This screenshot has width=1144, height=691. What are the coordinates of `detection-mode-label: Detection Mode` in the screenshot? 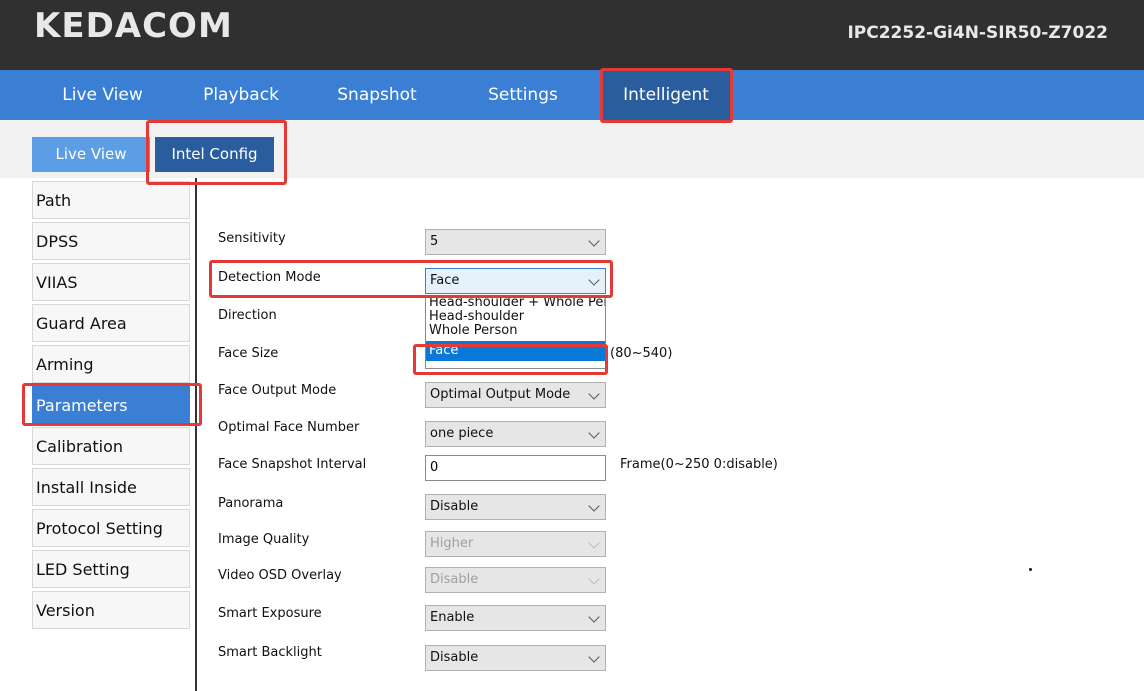 It's located at (269, 277).